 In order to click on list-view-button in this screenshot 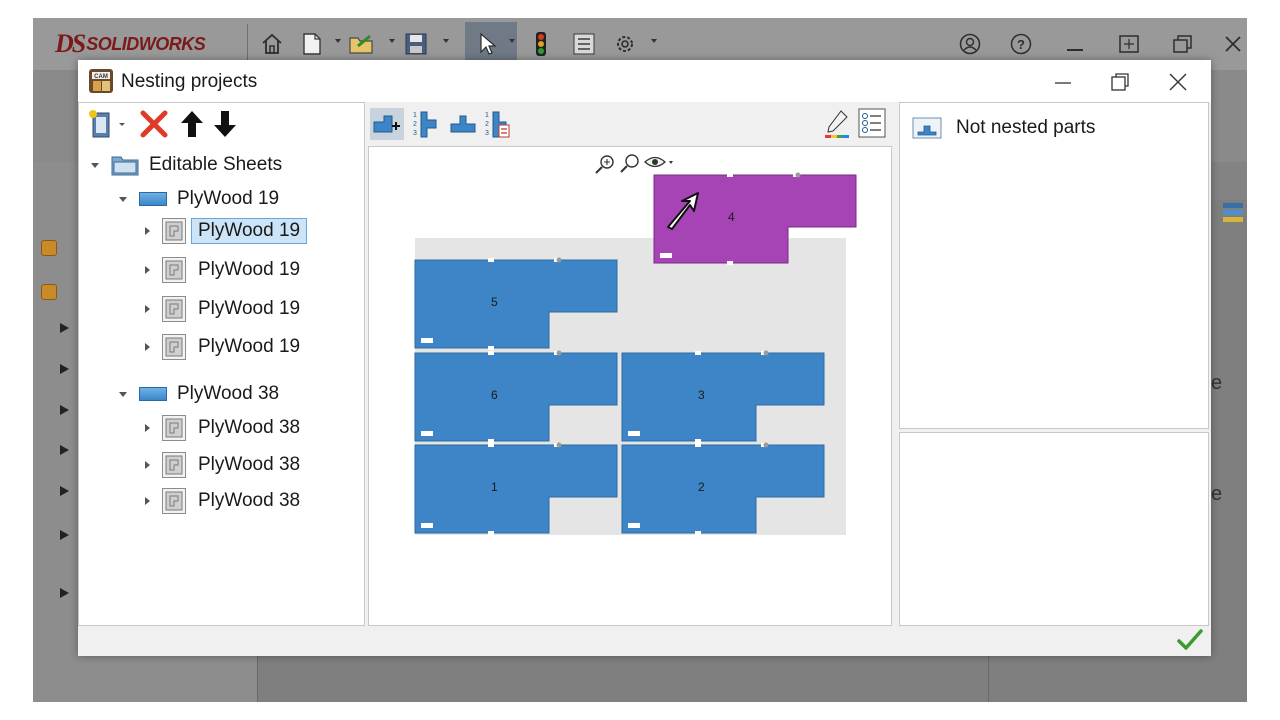, I will do `click(872, 123)`.